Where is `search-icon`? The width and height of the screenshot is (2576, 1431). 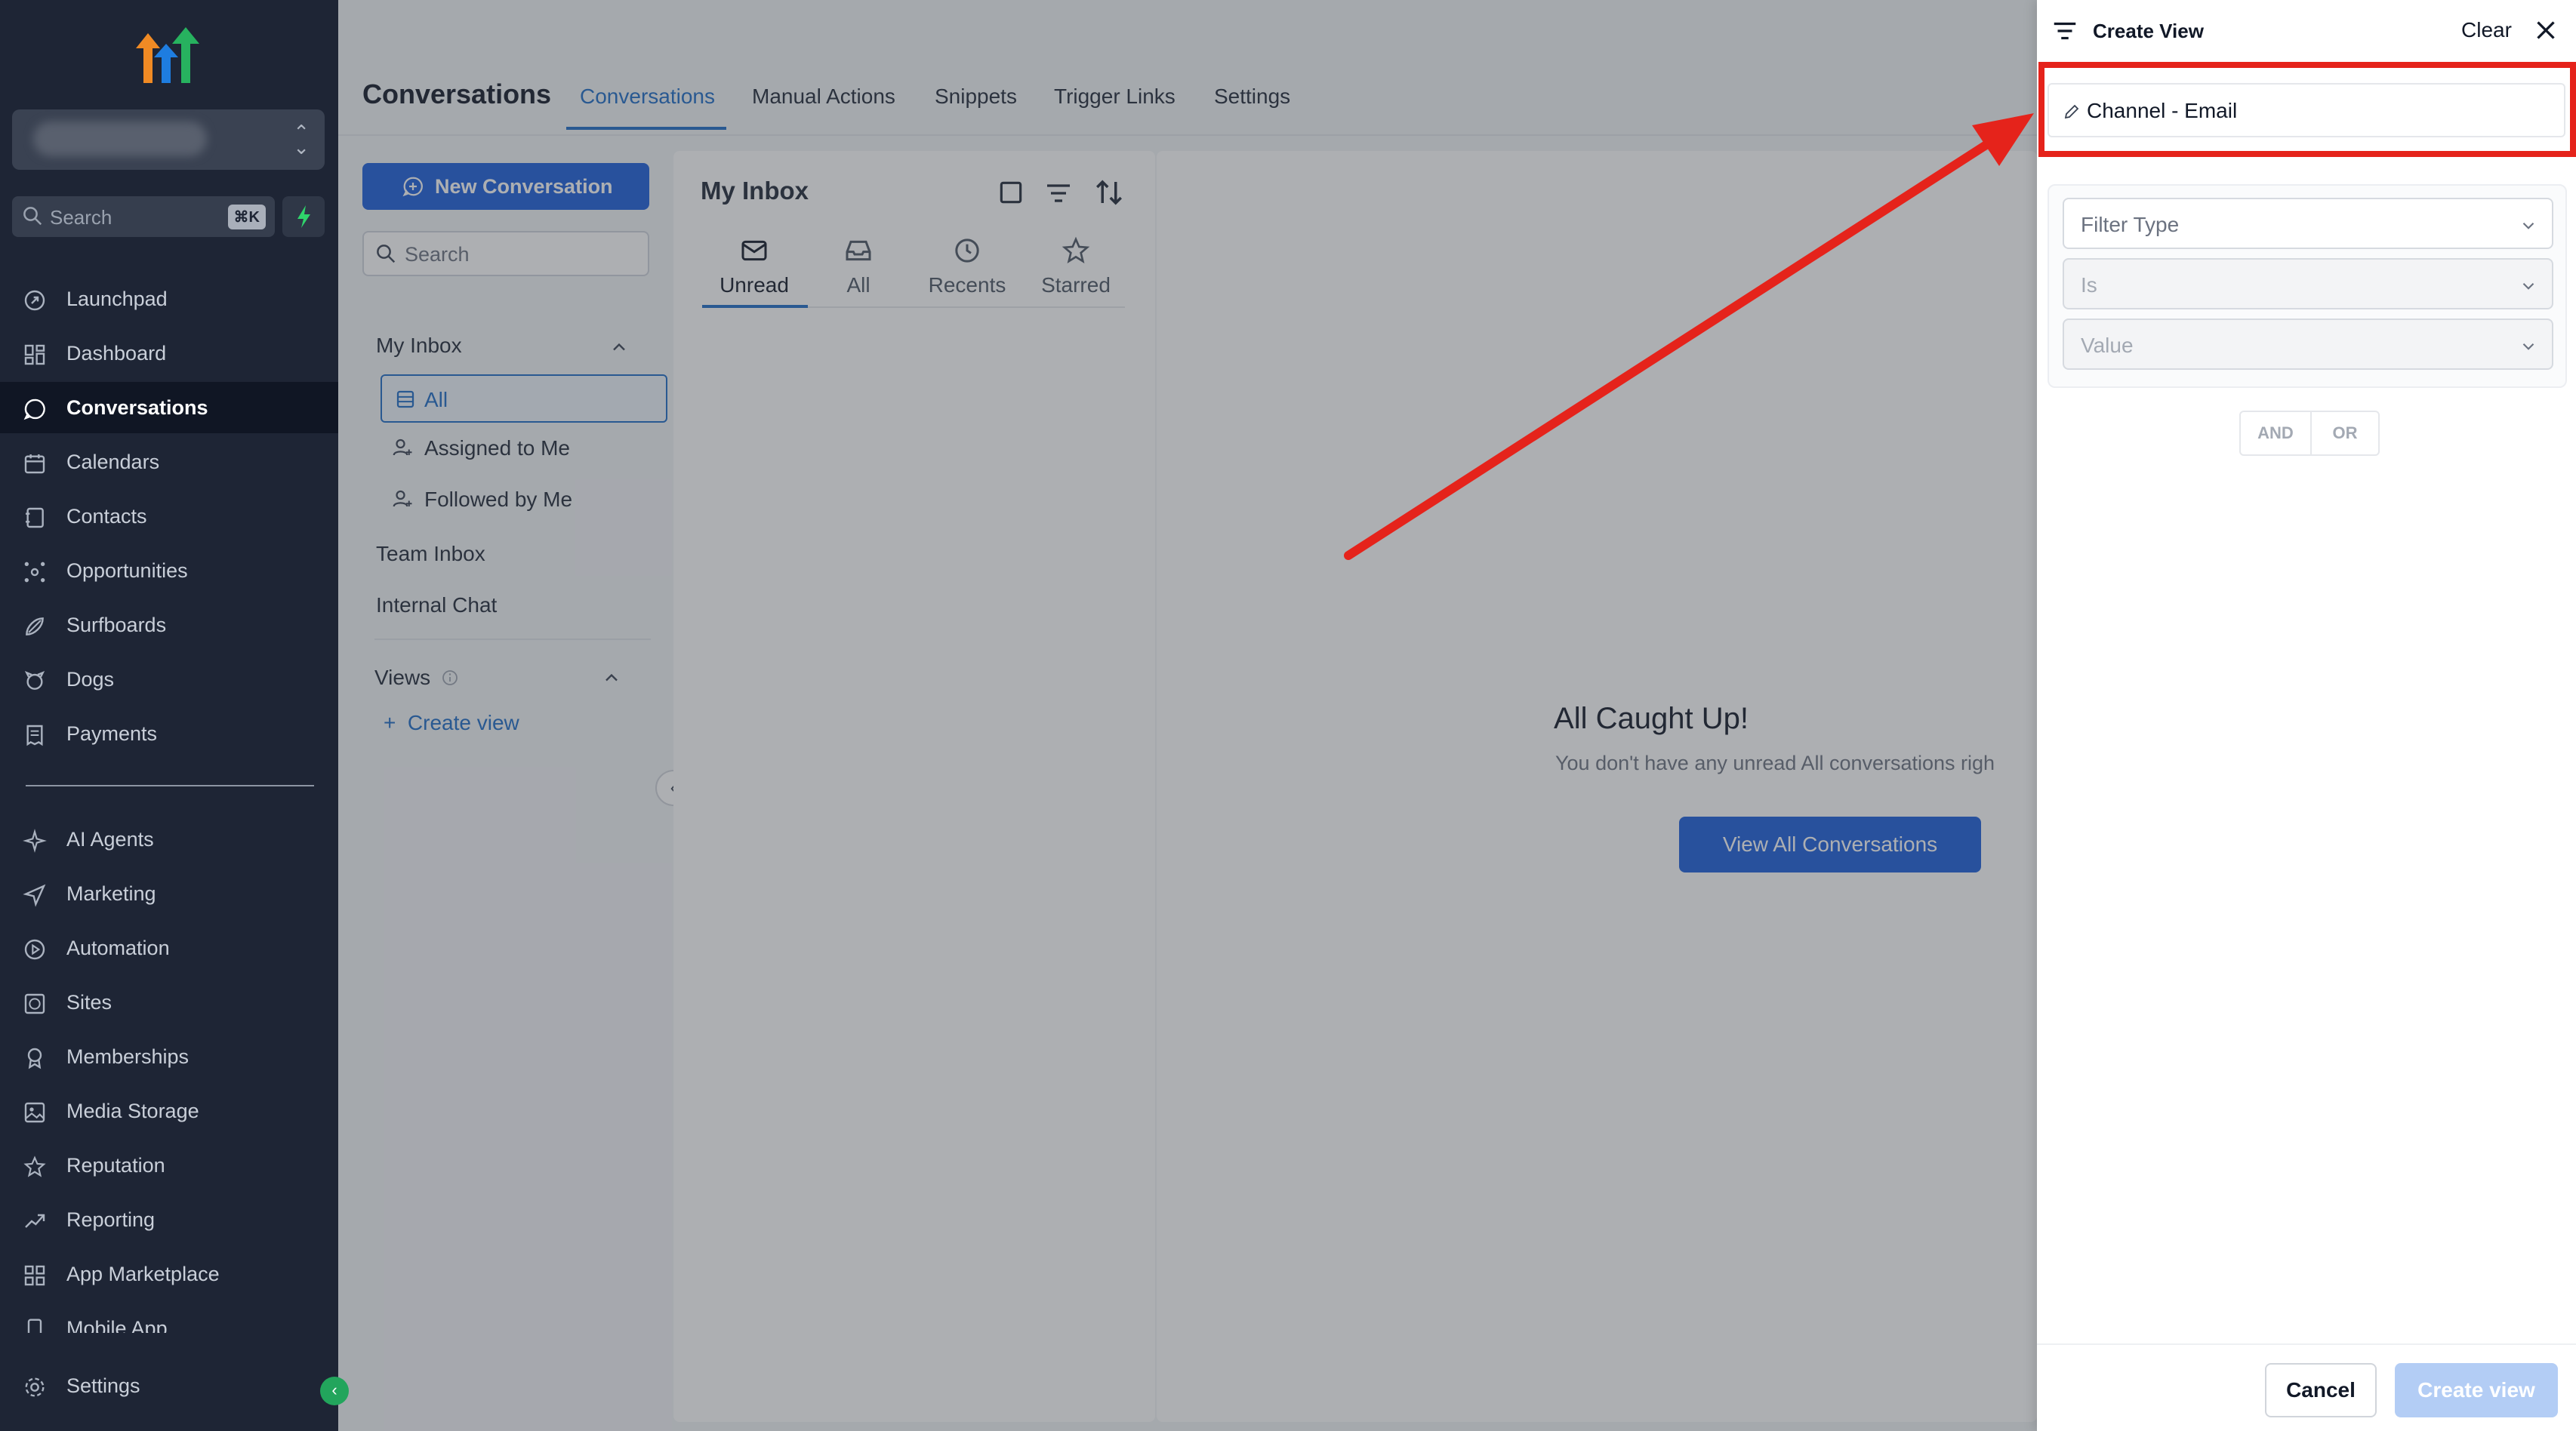 search-icon is located at coordinates (32, 217).